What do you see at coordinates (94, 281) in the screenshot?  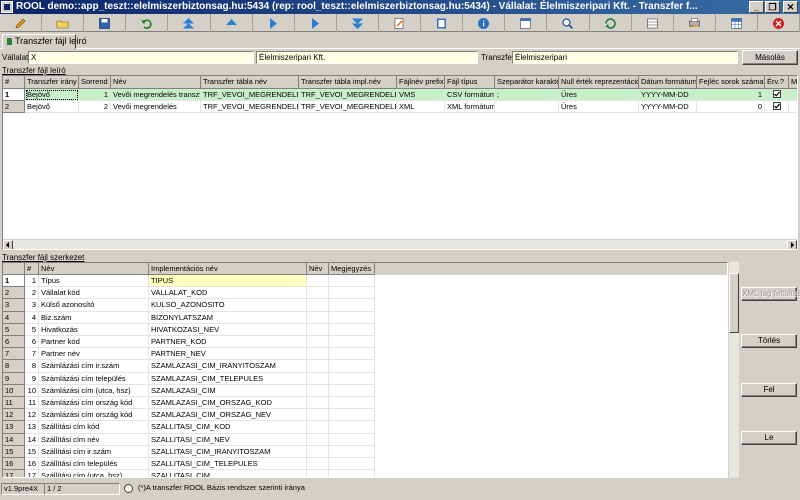 I see `cell-name: Típus` at bounding box center [94, 281].